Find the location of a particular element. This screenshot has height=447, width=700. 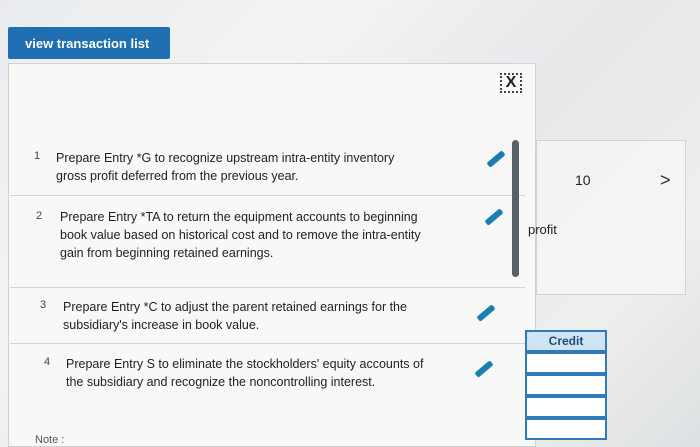

profit-label: profit is located at coordinates (542, 229).